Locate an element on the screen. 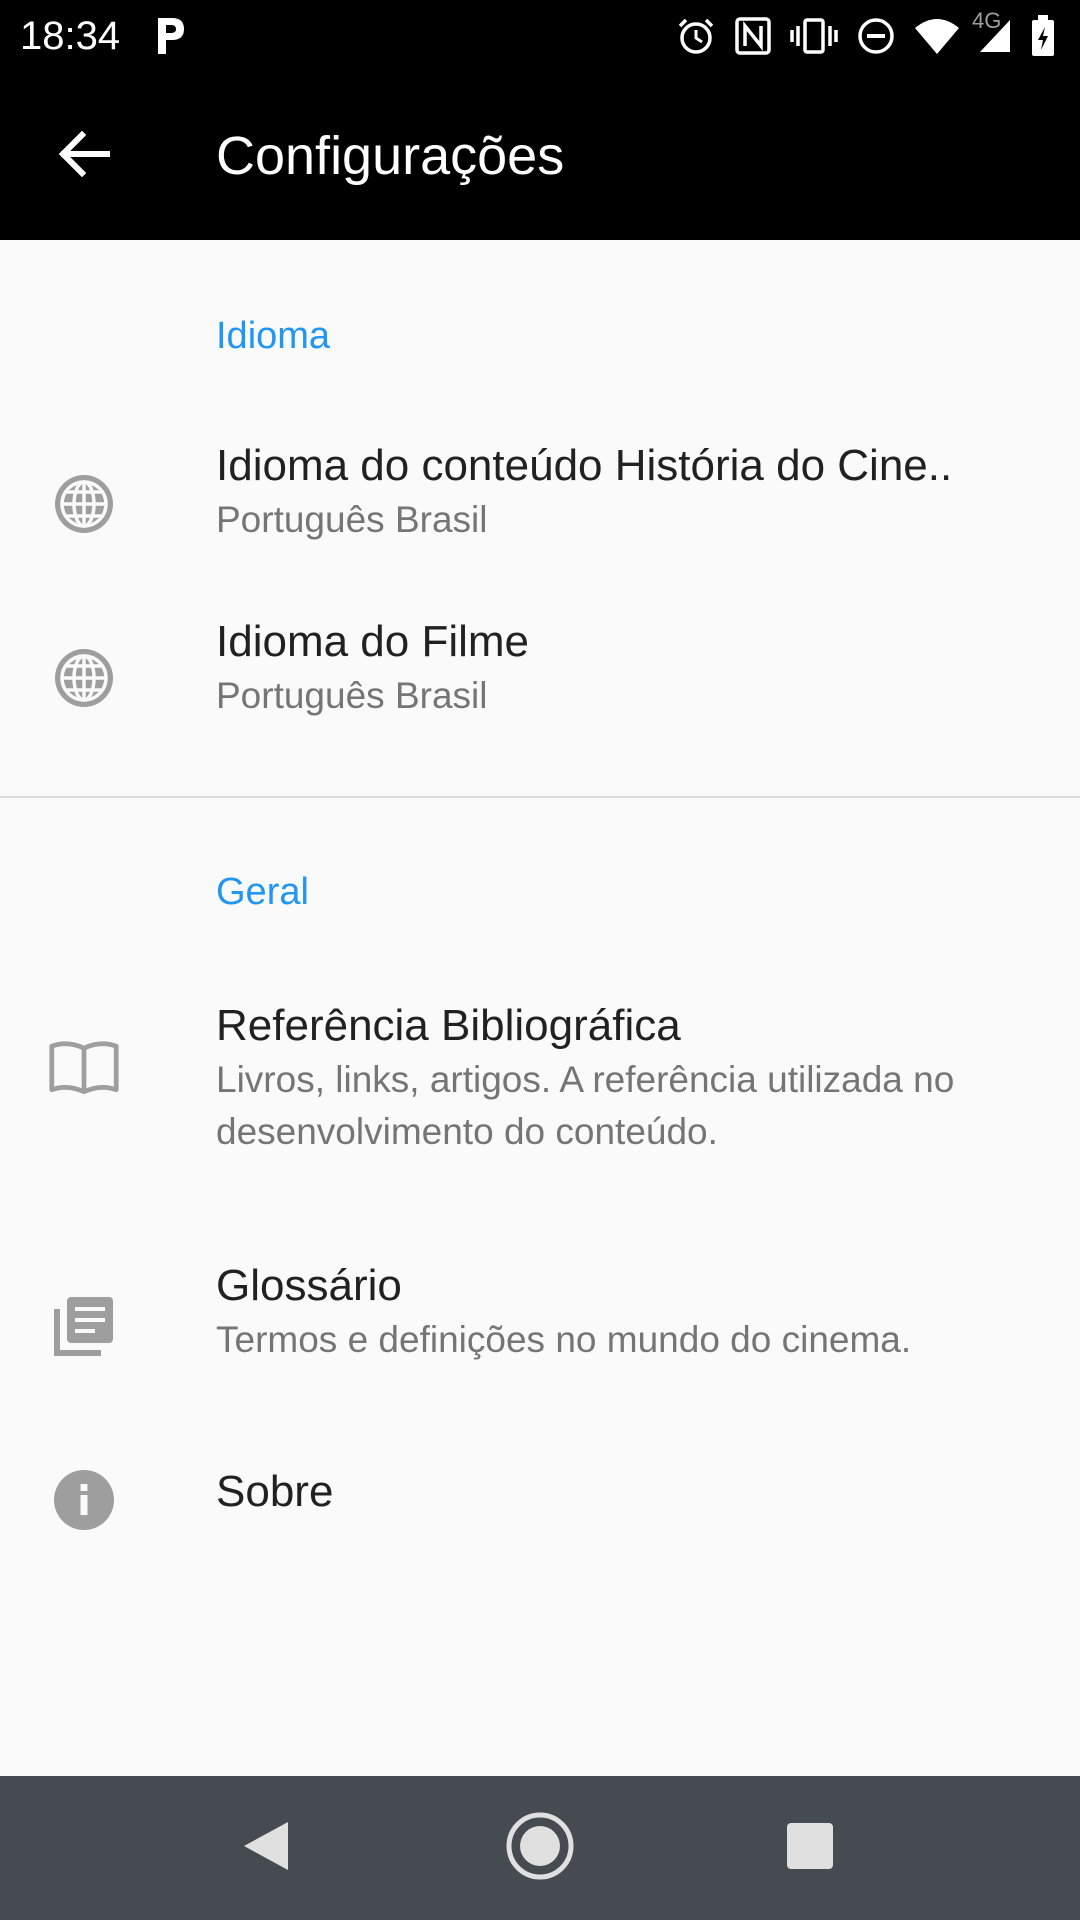 This screenshot has height=1920, width=1080. pref-movie-language: Idioma do Filme Português Brasil is located at coordinates (540, 682).